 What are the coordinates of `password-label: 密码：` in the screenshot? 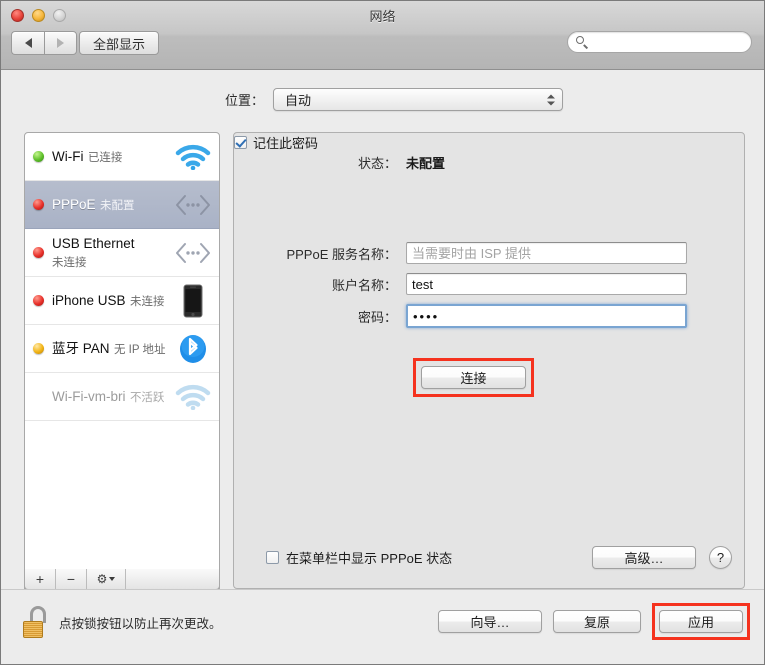 It's located at (377, 317).